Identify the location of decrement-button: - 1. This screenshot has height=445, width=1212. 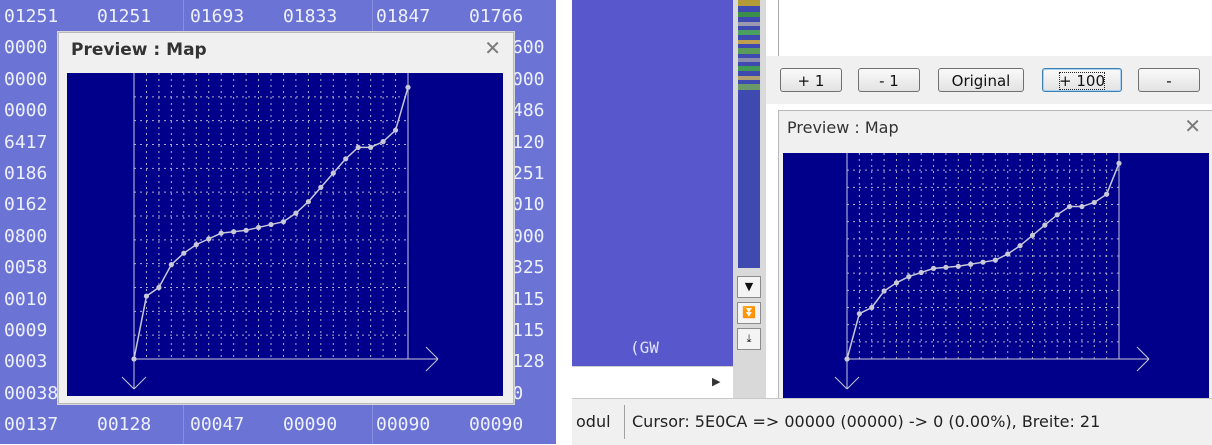
(889, 80).